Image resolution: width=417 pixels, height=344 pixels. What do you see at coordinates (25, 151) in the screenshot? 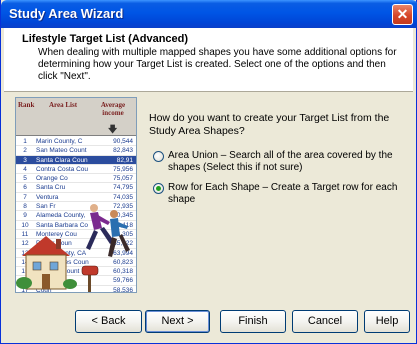
I see `row-rank: 2` at bounding box center [25, 151].